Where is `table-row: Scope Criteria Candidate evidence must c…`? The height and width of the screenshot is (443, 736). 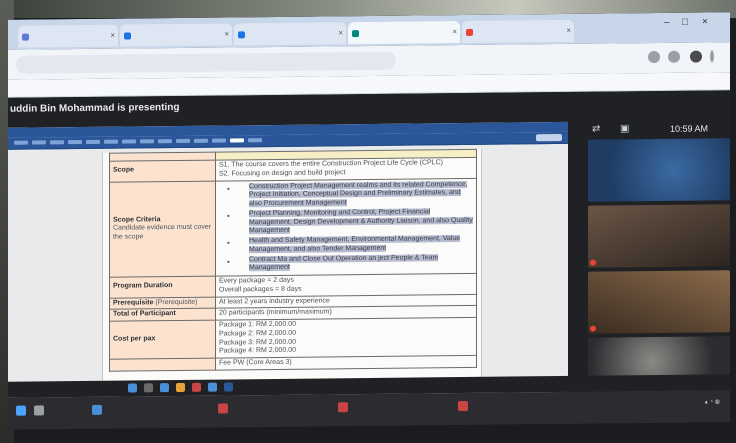 table-row: Scope Criteria Candidate evidence must c… is located at coordinates (293, 227).